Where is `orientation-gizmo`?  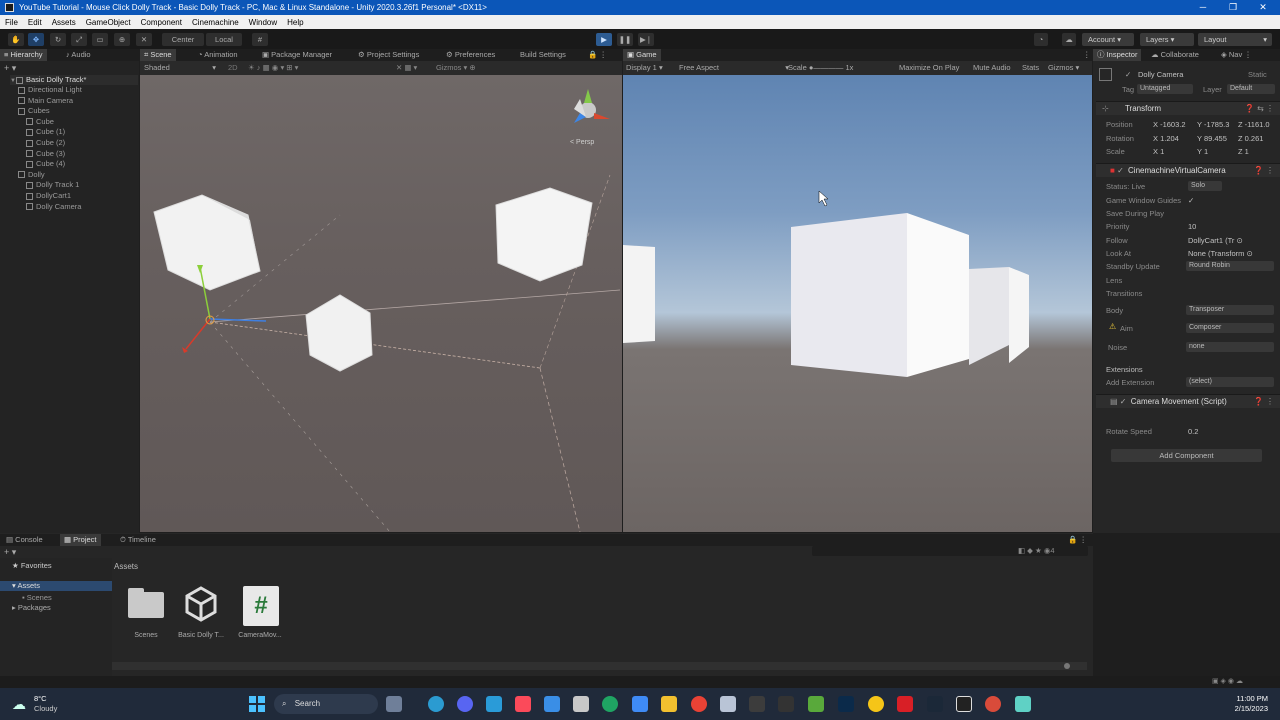
orientation-gizmo is located at coordinates (592, 106).